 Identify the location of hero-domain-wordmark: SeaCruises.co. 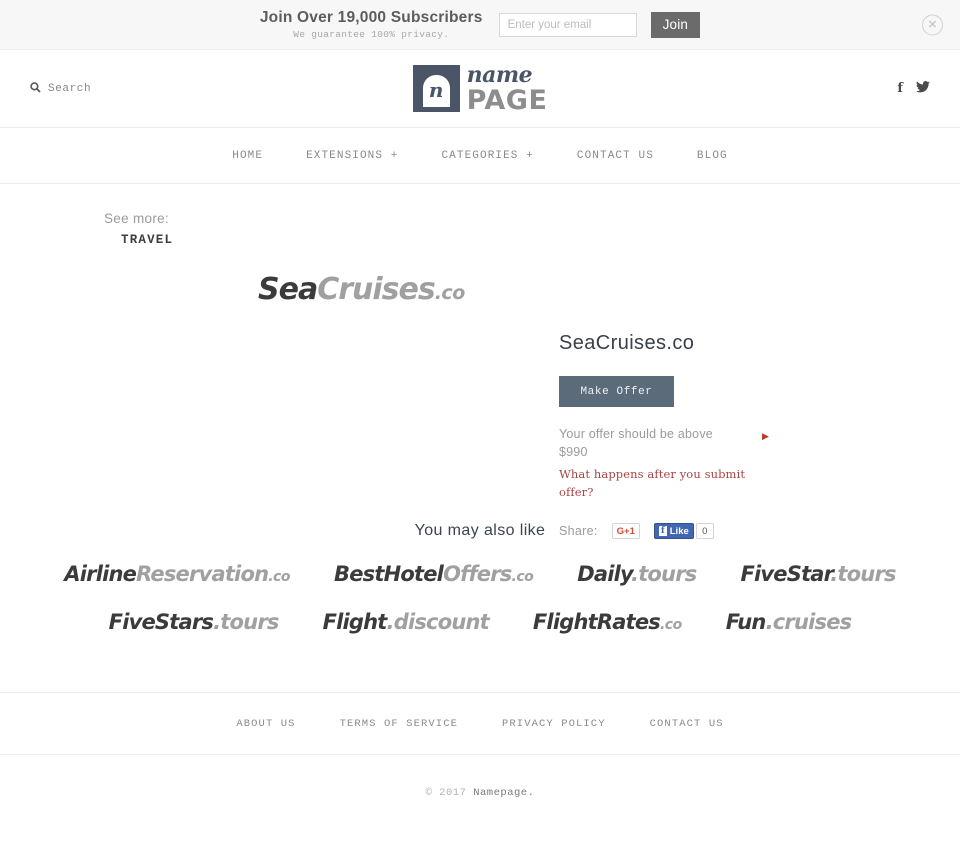
(361, 289).